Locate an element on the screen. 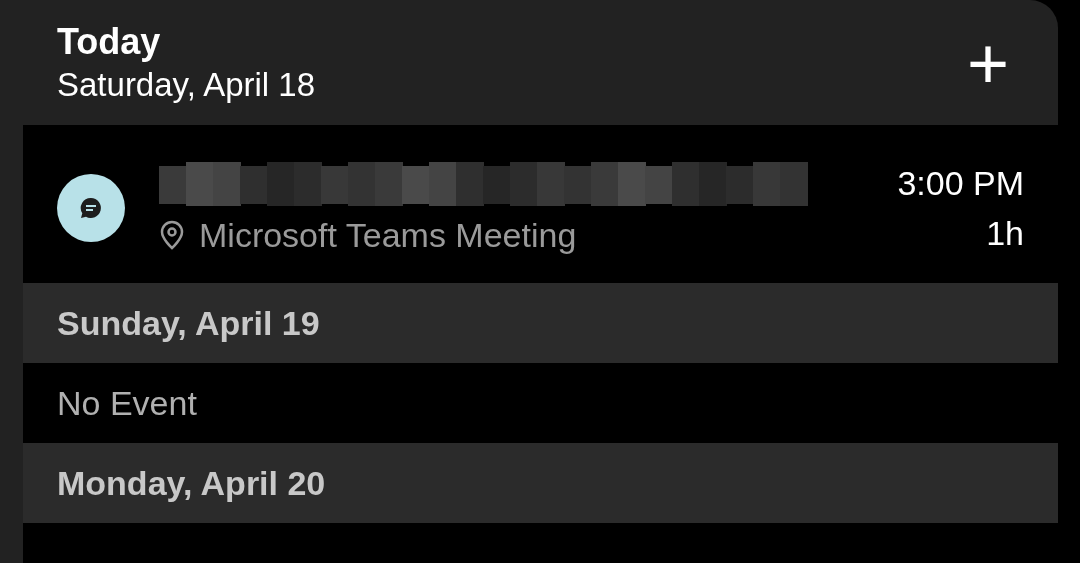 The height and width of the screenshot is (563, 1080). location-pin-icon is located at coordinates (172, 235).